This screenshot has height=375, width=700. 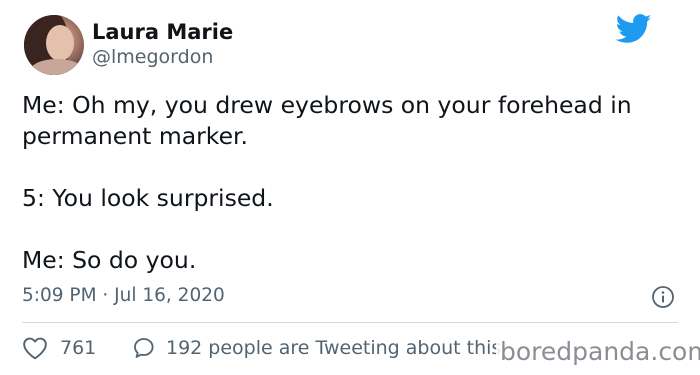 I want to click on author-name: Laura Marie, so click(x=162, y=32).